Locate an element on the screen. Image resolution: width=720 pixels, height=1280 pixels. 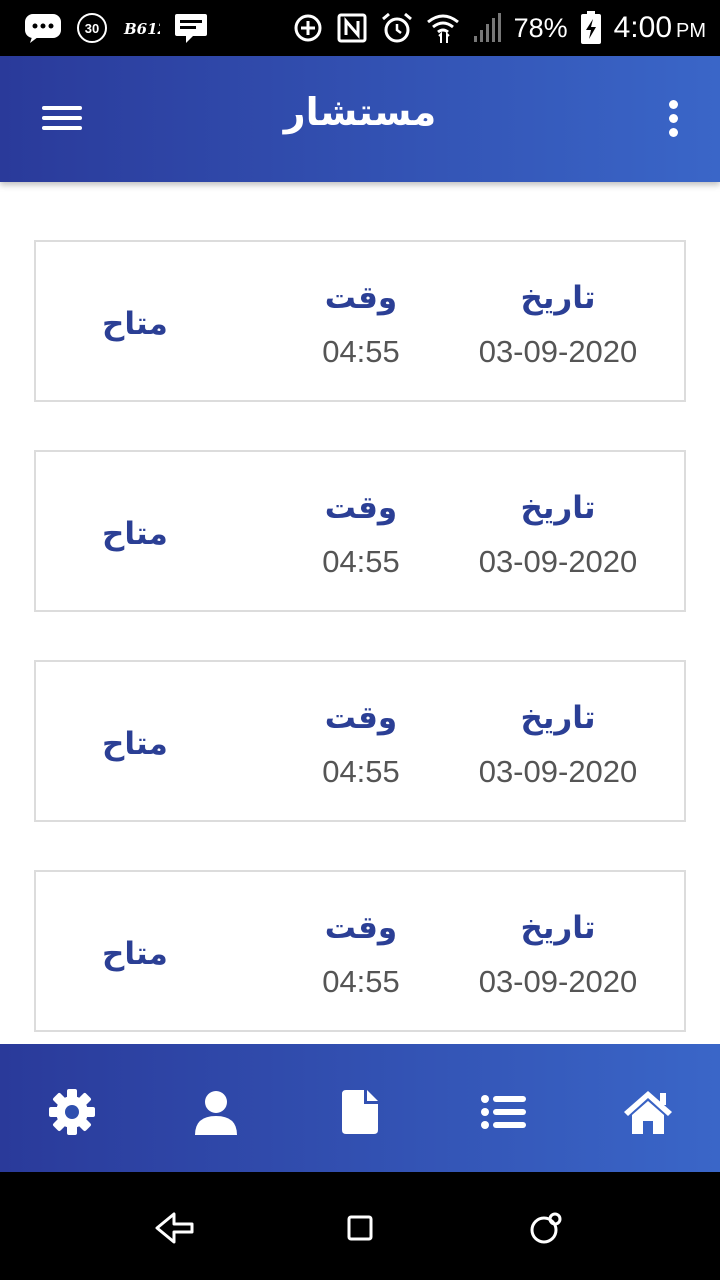
page-title: مستشار is located at coordinates (360, 112).